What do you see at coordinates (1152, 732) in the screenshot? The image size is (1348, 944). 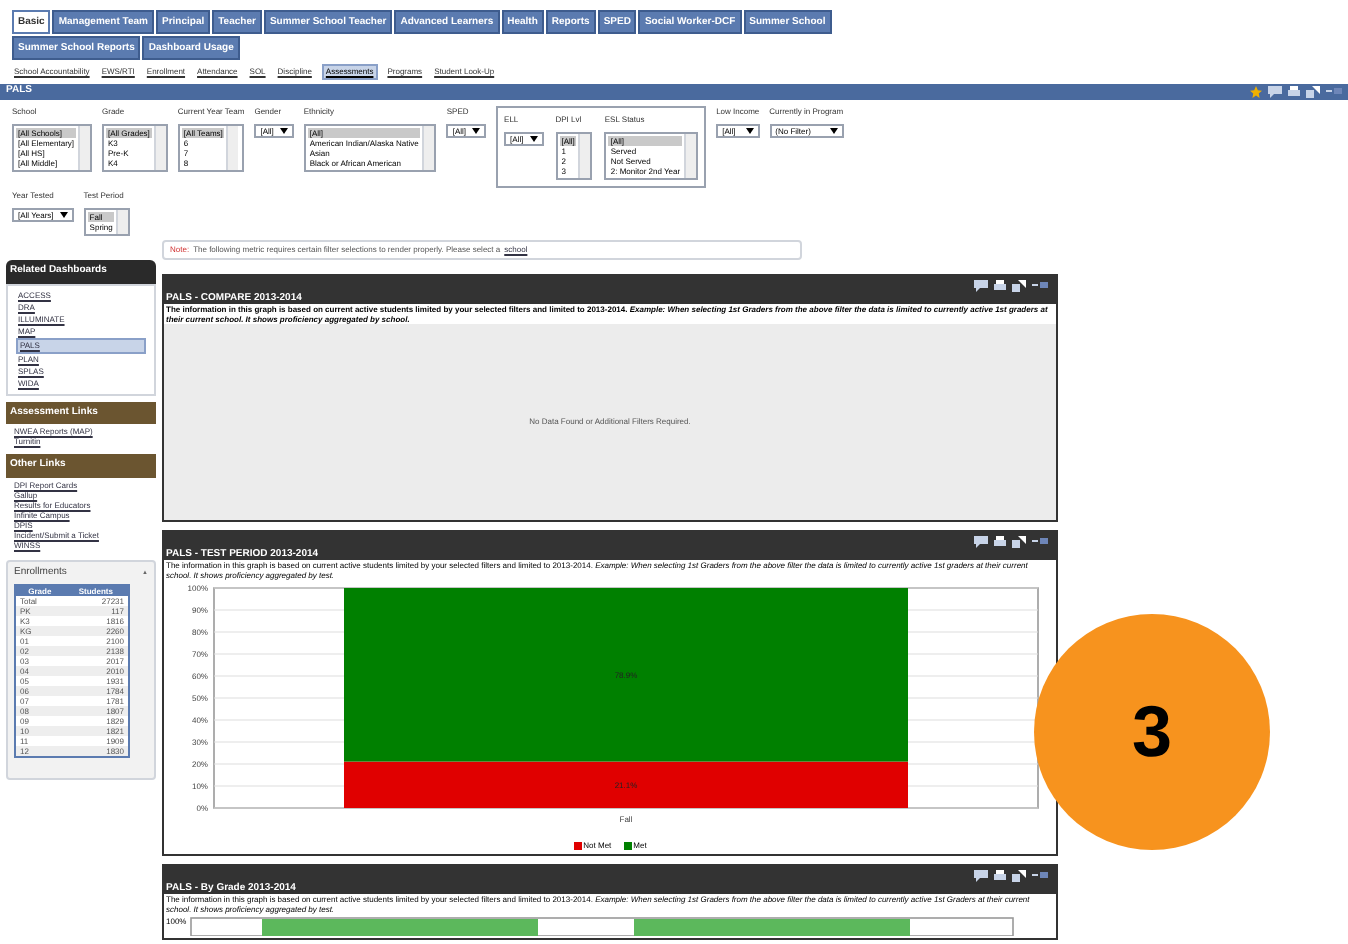 I see `slide-number-badge: 3` at bounding box center [1152, 732].